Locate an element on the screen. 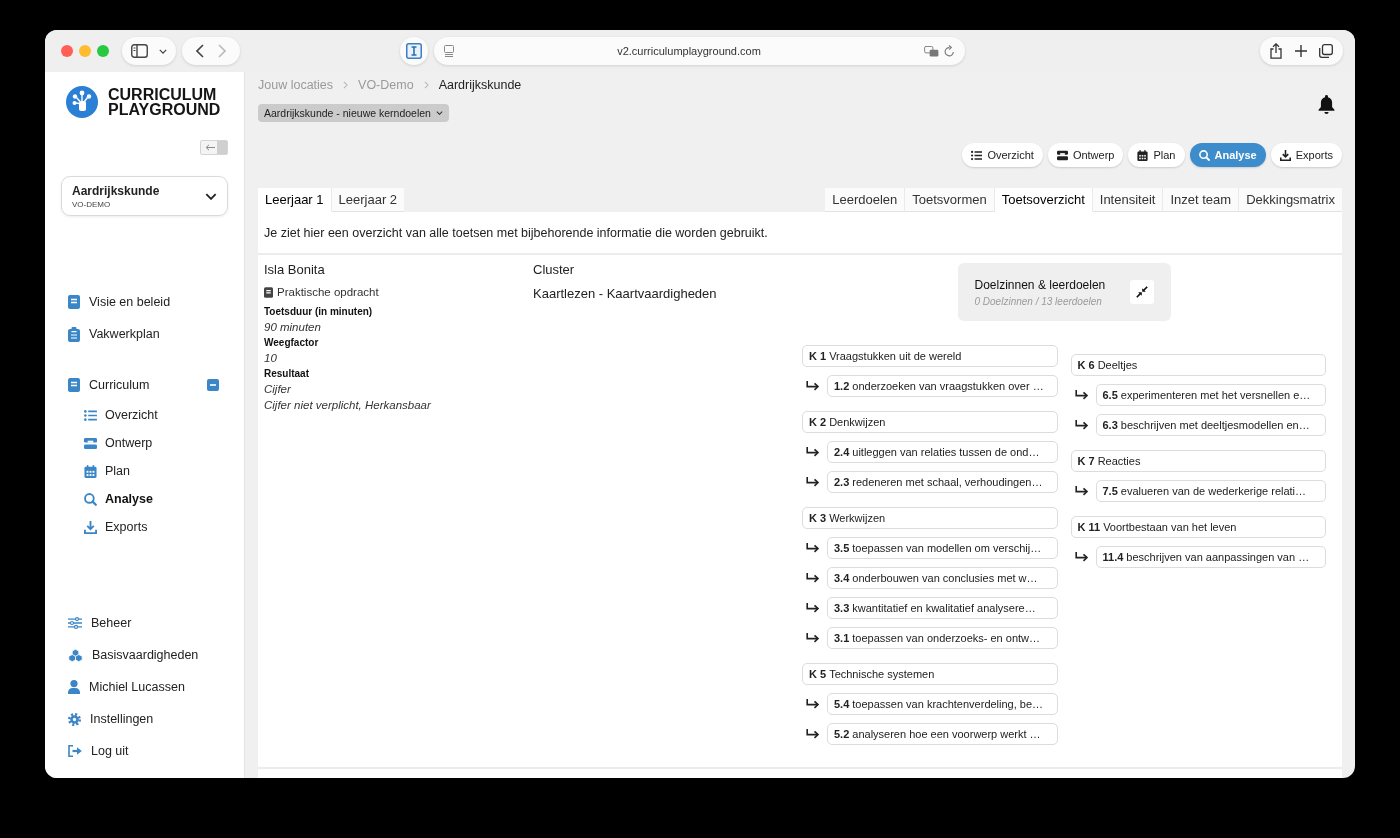 The height and width of the screenshot is (838, 1400). view-button: Plan is located at coordinates (1156, 155).